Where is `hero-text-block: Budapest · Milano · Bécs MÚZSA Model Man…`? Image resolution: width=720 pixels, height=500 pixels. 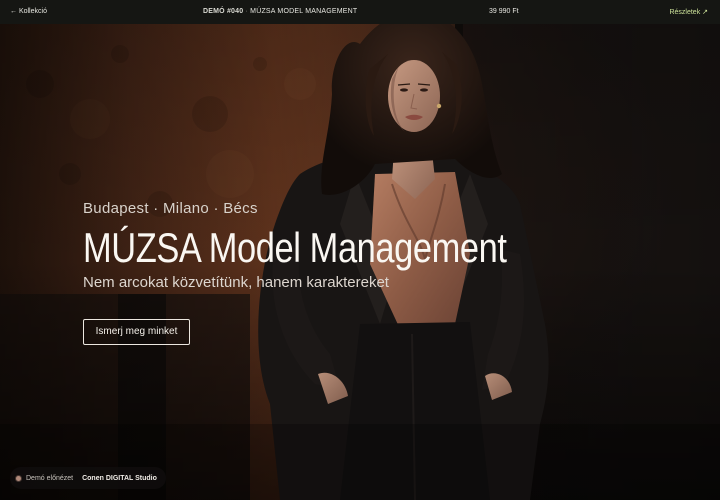
hero-text-block: Budapest · Milano · Bécs MÚZSA Model Man… is located at coordinates (341, 245).